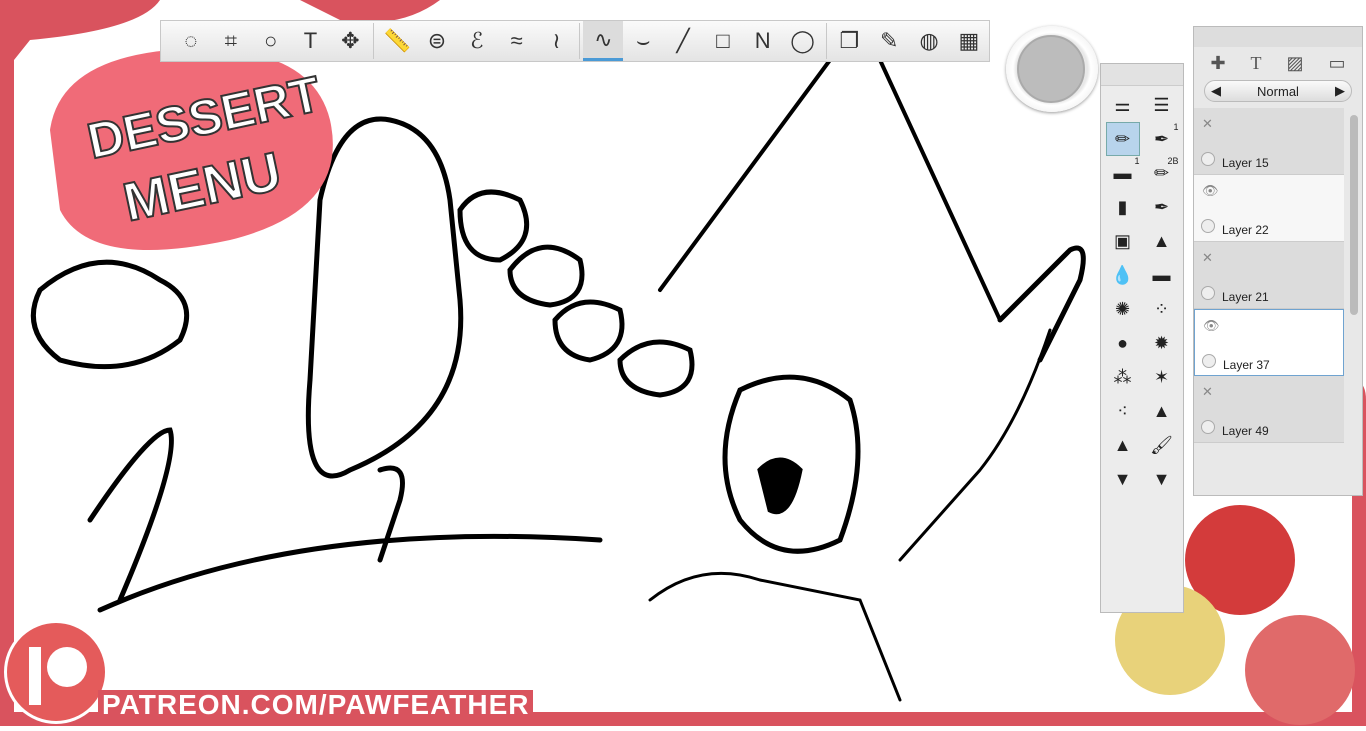 The width and height of the screenshot is (1366, 731). Describe the element at coordinates (1269, 208) in the screenshot. I see `layer-item: 👁 Layer 22` at that location.